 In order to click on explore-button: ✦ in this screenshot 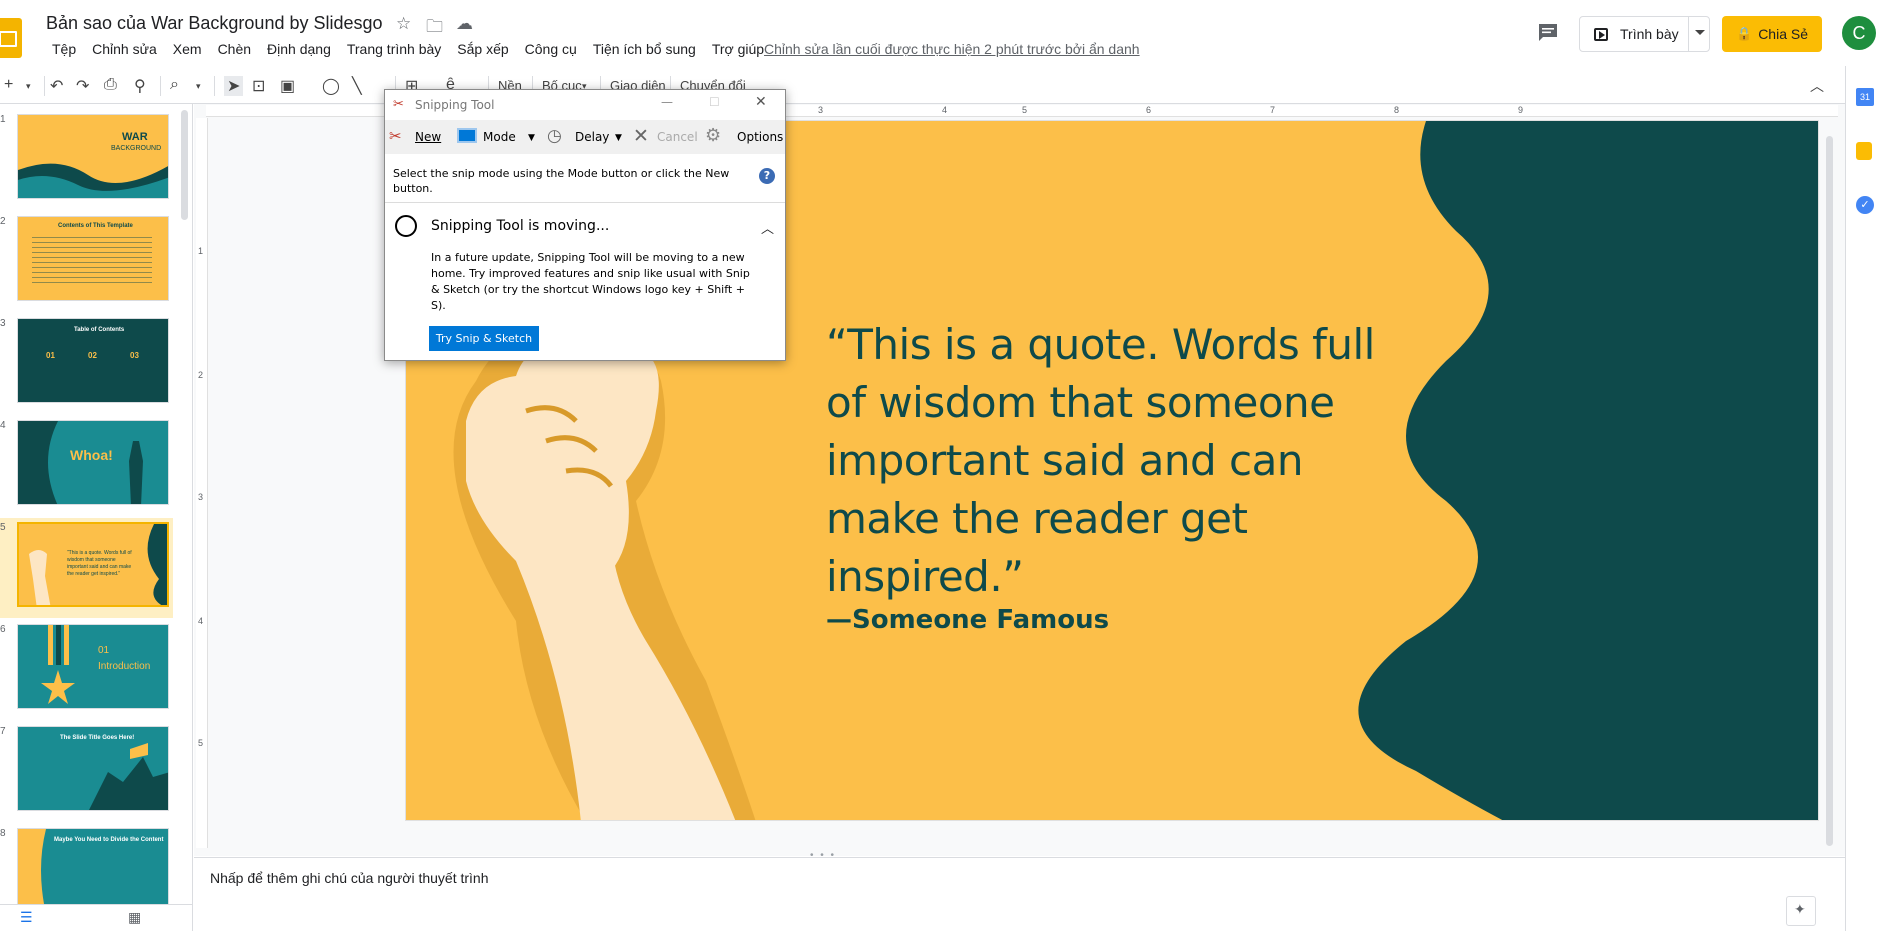, I will do `click(1801, 911)`.